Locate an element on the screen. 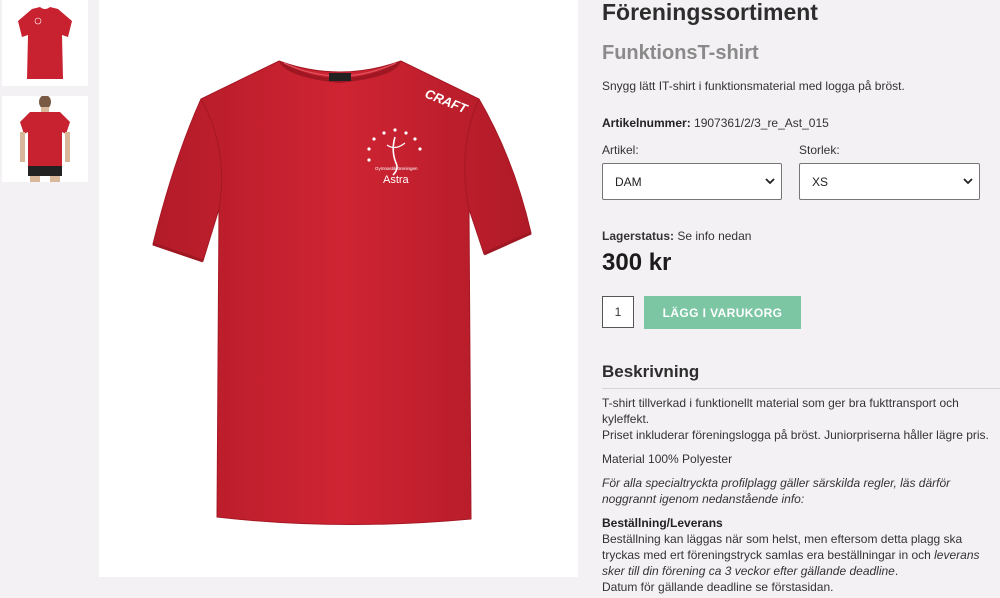 Image resolution: width=1000 pixels, height=598 pixels. price: 300 kr is located at coordinates (637, 262).